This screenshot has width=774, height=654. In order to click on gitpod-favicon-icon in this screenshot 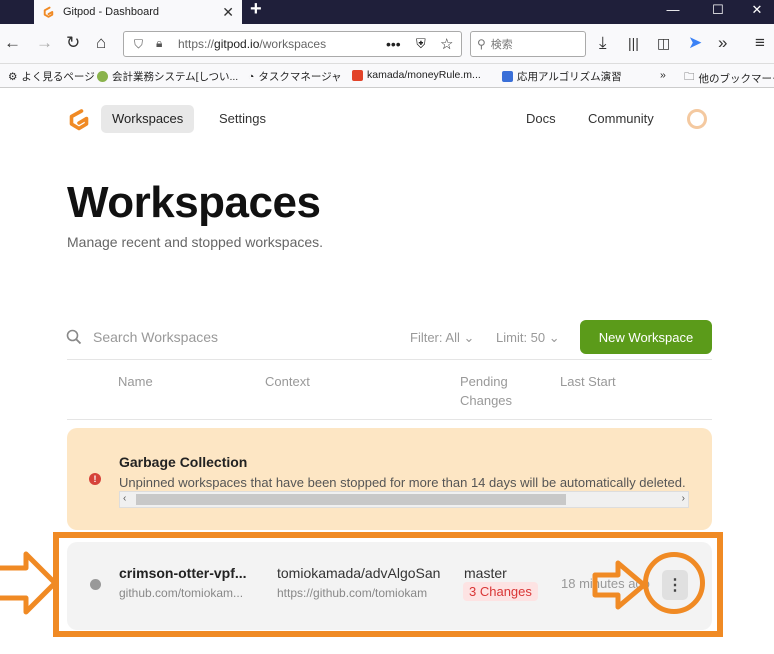, I will do `click(48, 12)`.